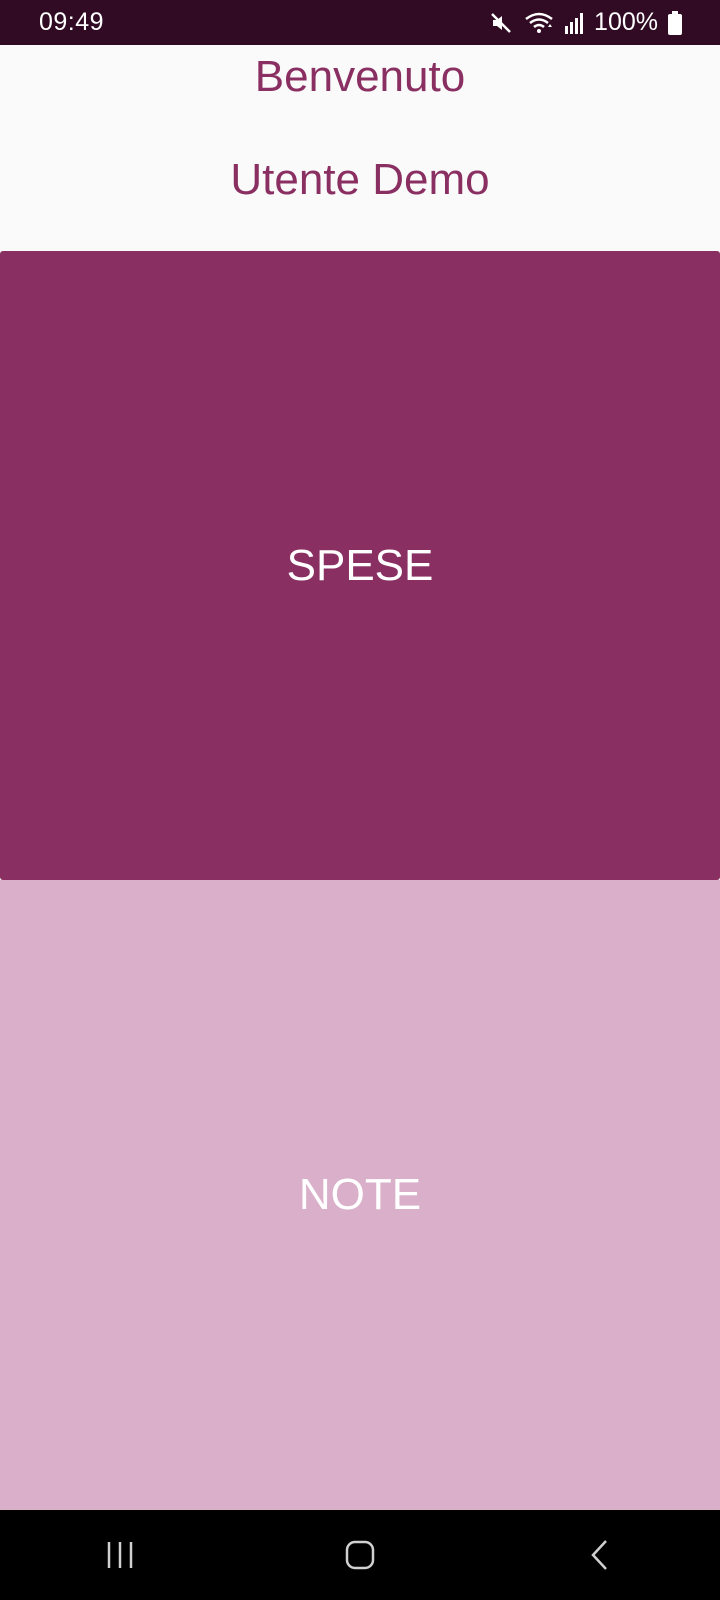 The image size is (720, 1600). I want to click on welcome-text: Benvenuto, so click(360, 76).